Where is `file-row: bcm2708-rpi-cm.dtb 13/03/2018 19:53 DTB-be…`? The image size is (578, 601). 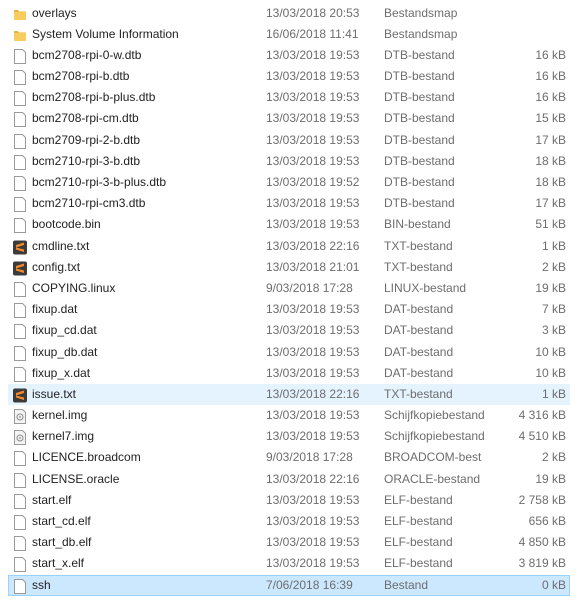 file-row: bcm2708-rpi-cm.dtb 13/03/2018 19:53 DTB-be… is located at coordinates (289, 118).